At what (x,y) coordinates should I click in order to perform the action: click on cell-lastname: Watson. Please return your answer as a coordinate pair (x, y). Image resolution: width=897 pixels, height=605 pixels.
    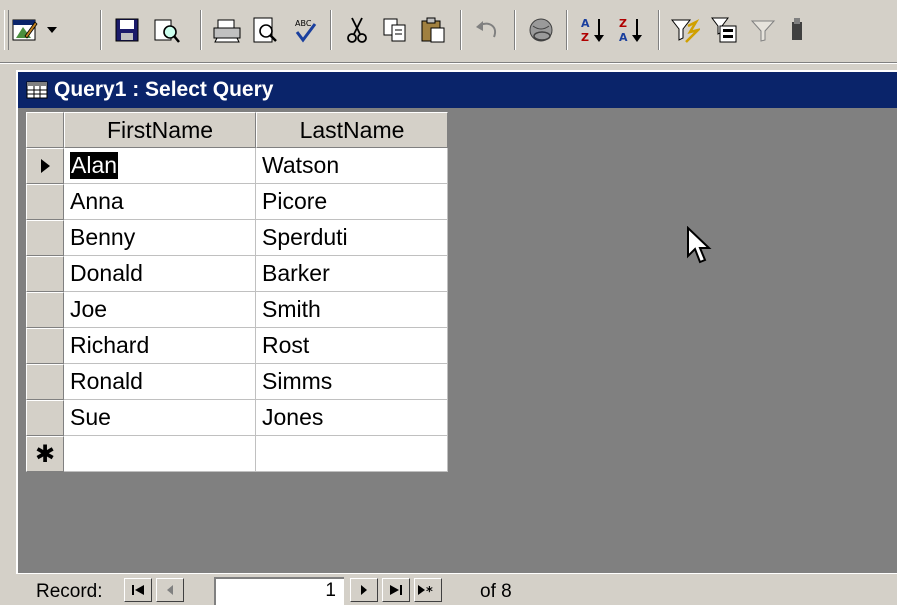
    Looking at the image, I should click on (352, 166).